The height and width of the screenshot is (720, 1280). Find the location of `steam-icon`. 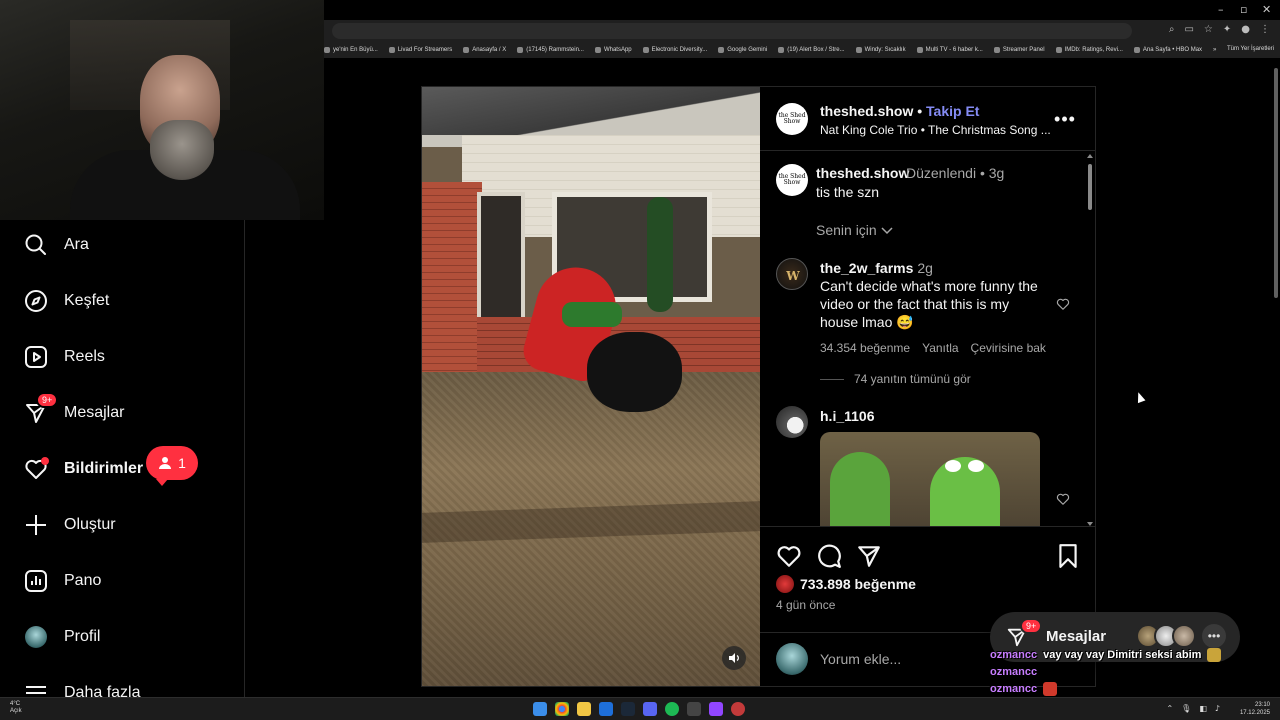

steam-icon is located at coordinates (628, 709).